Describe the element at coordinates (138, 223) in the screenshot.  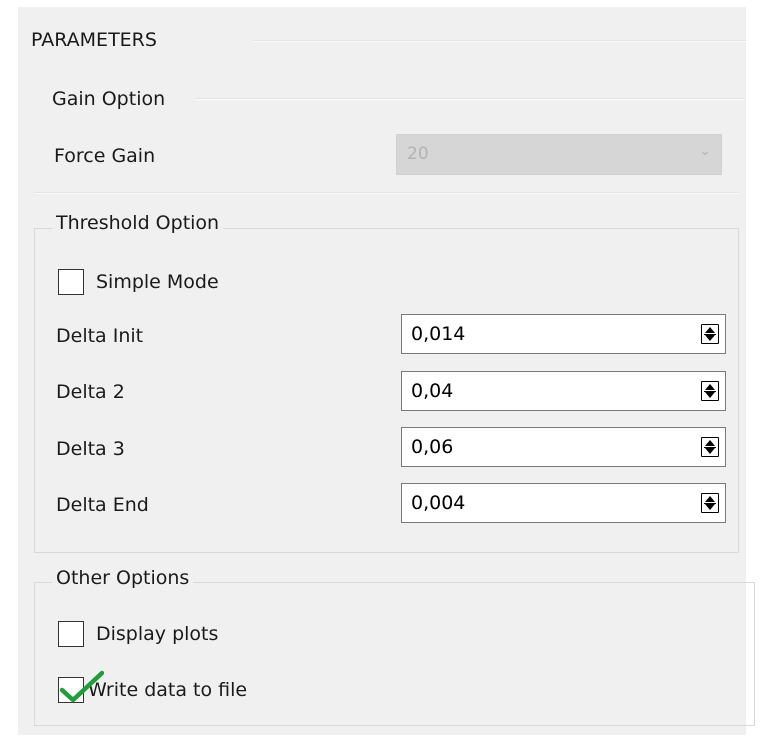
I see `threshold-option-title: Threshold Option` at that location.